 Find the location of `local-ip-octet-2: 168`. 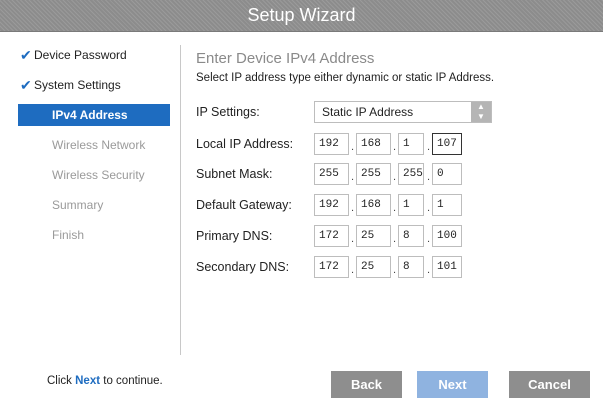

local-ip-octet-2: 168 is located at coordinates (373, 144).